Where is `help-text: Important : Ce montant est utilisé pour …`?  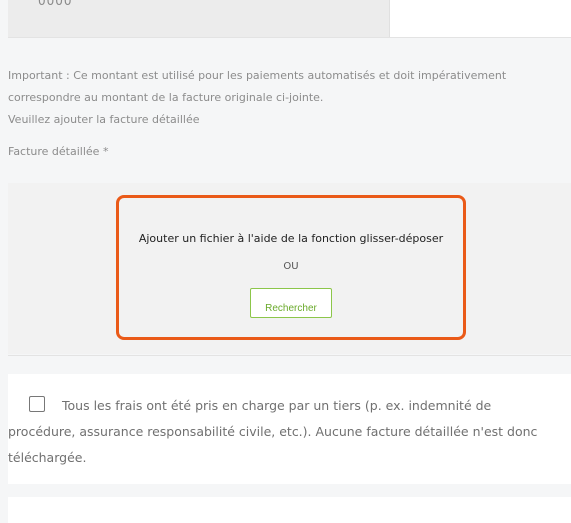 help-text: Important : Ce montant est utilisé pour … is located at coordinates (288, 98).